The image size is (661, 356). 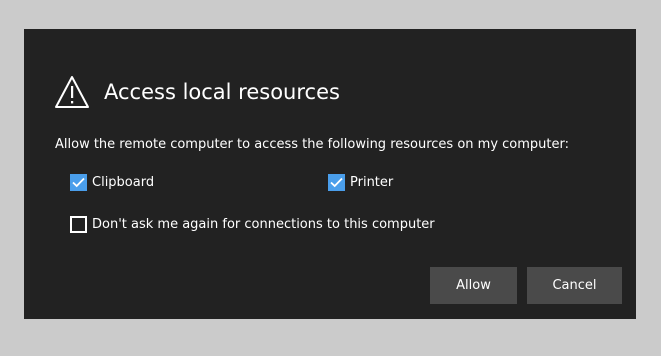 I want to click on allow-button: Allow, so click(x=473, y=285).